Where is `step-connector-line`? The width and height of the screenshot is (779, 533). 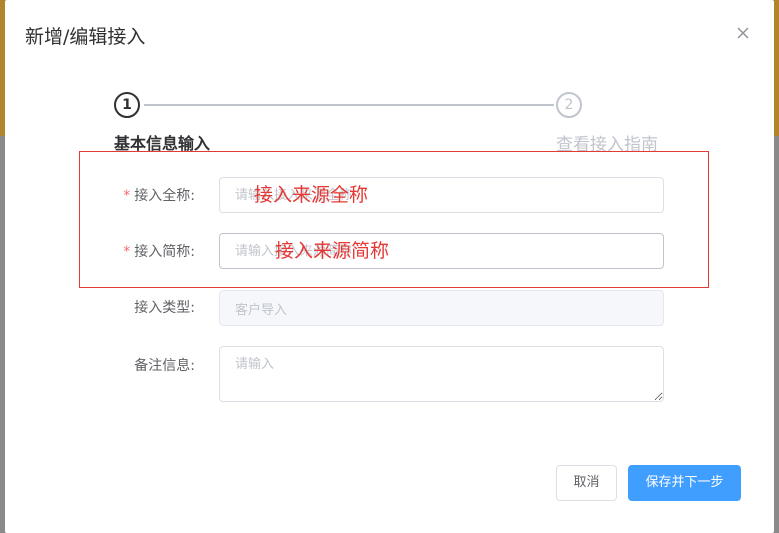
step-connector-line is located at coordinates (349, 105).